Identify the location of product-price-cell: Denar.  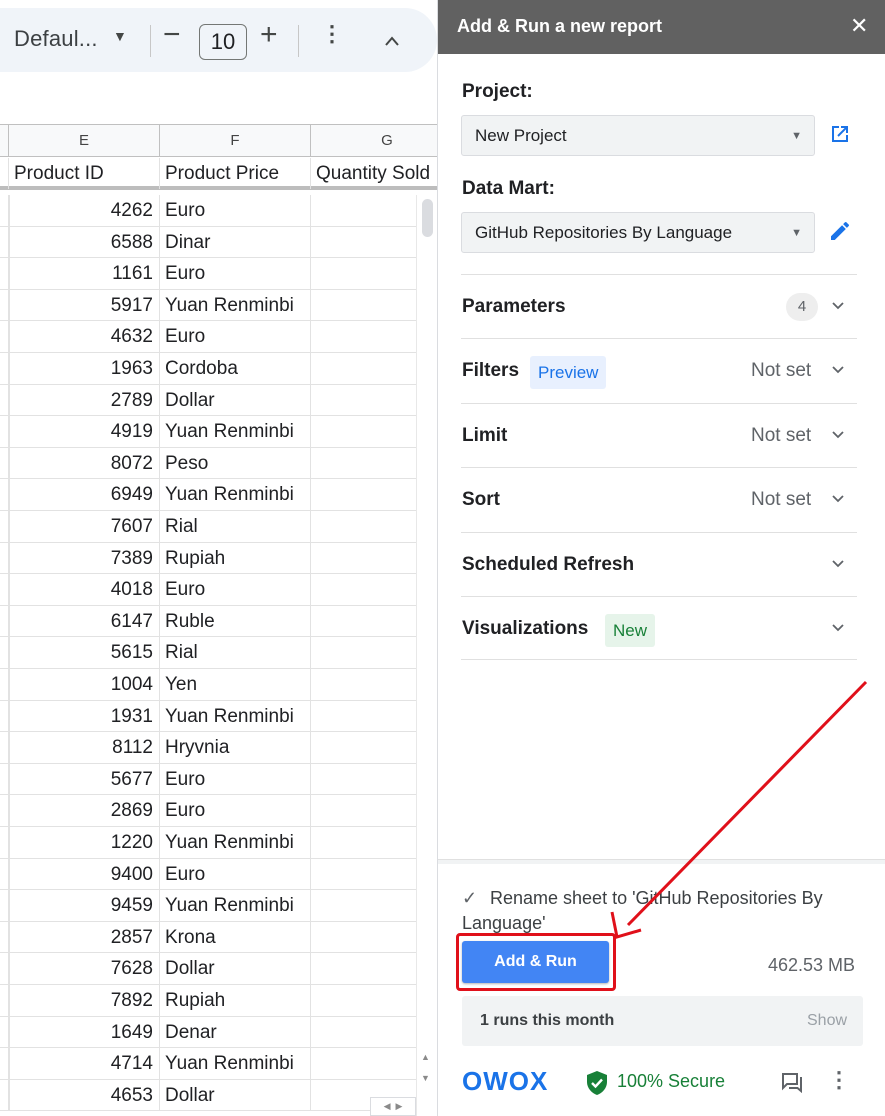
(235, 1032).